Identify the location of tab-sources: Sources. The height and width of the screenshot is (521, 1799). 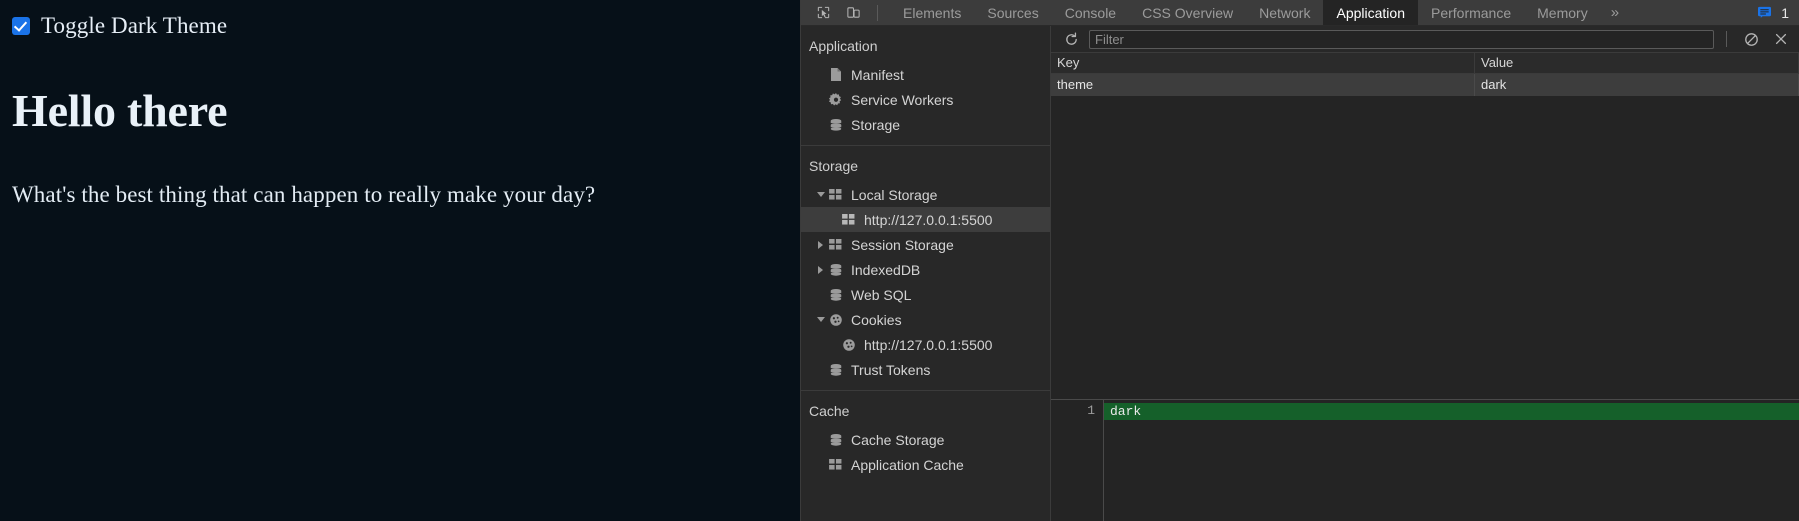
(1012, 12).